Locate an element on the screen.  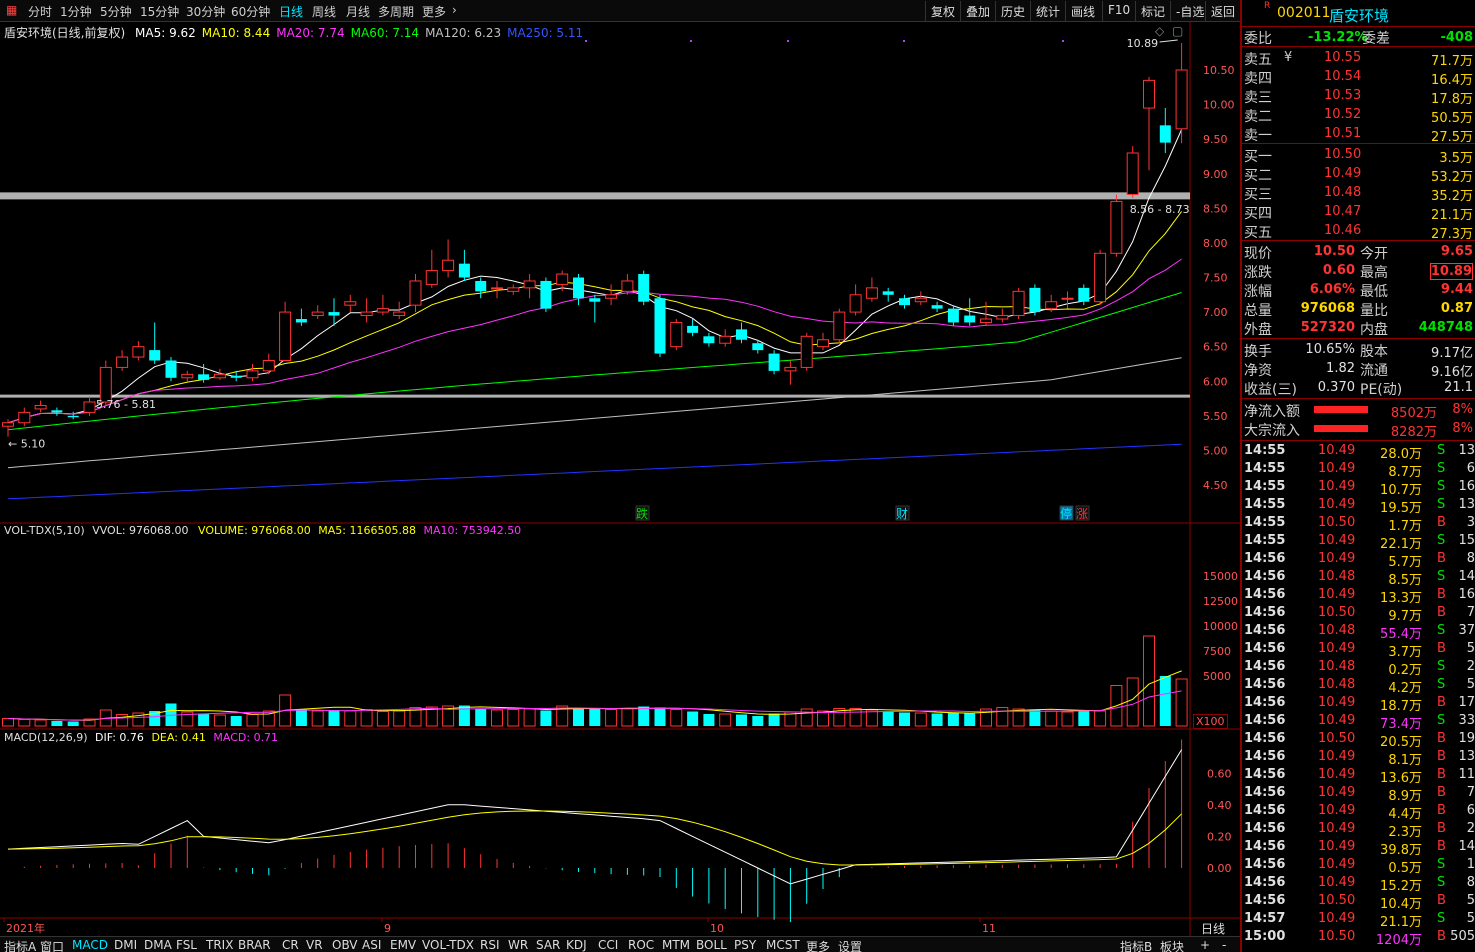
toolbar-button-5: F10 is located at coordinates (1118, 11).